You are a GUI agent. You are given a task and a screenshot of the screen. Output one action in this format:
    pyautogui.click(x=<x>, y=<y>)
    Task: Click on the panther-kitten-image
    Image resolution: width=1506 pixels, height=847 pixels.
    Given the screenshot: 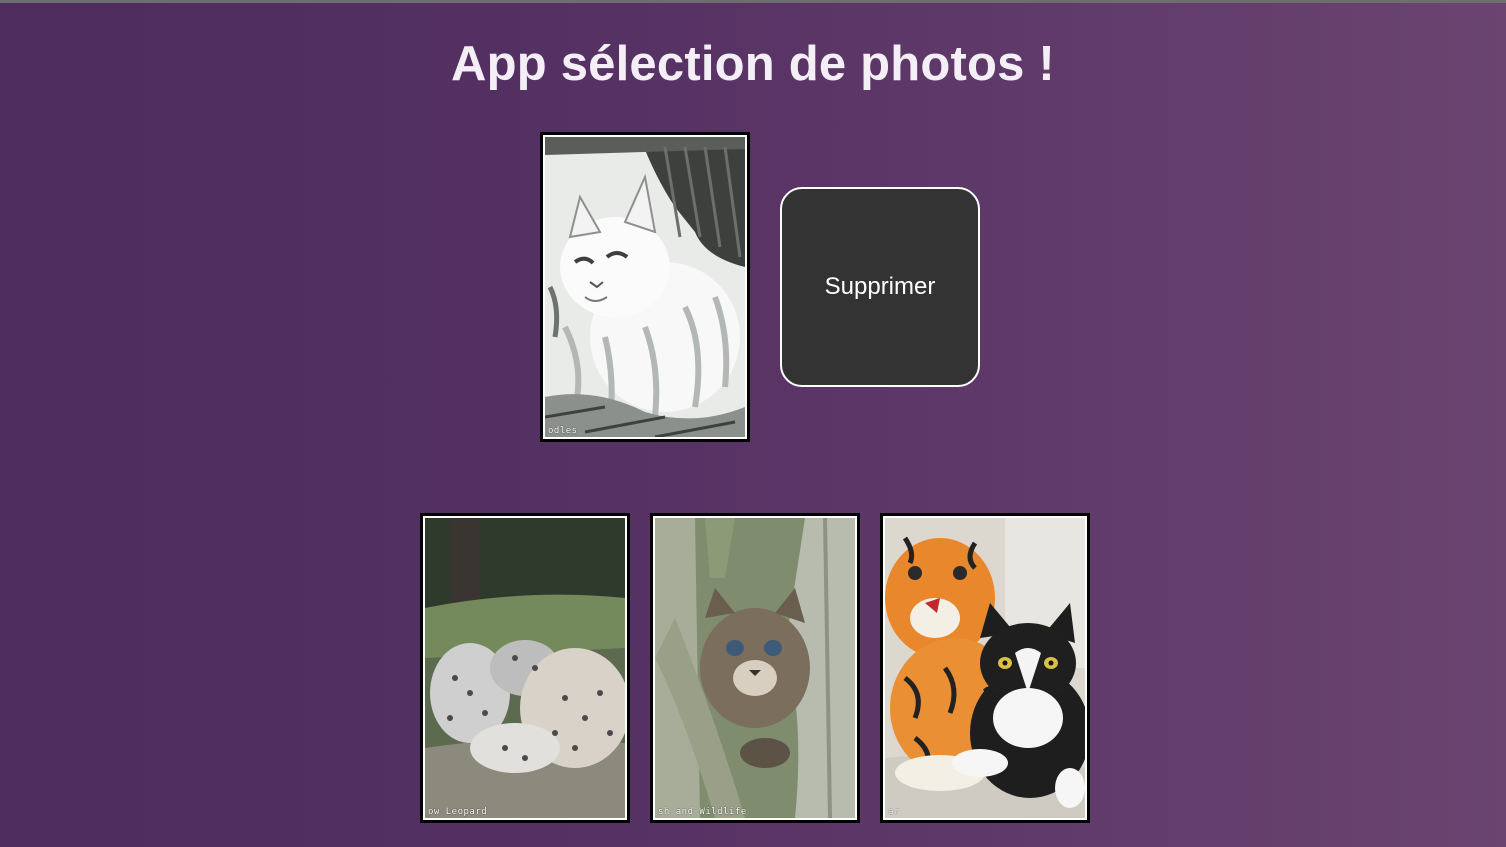 What is the action you would take?
    pyautogui.click(x=755, y=668)
    